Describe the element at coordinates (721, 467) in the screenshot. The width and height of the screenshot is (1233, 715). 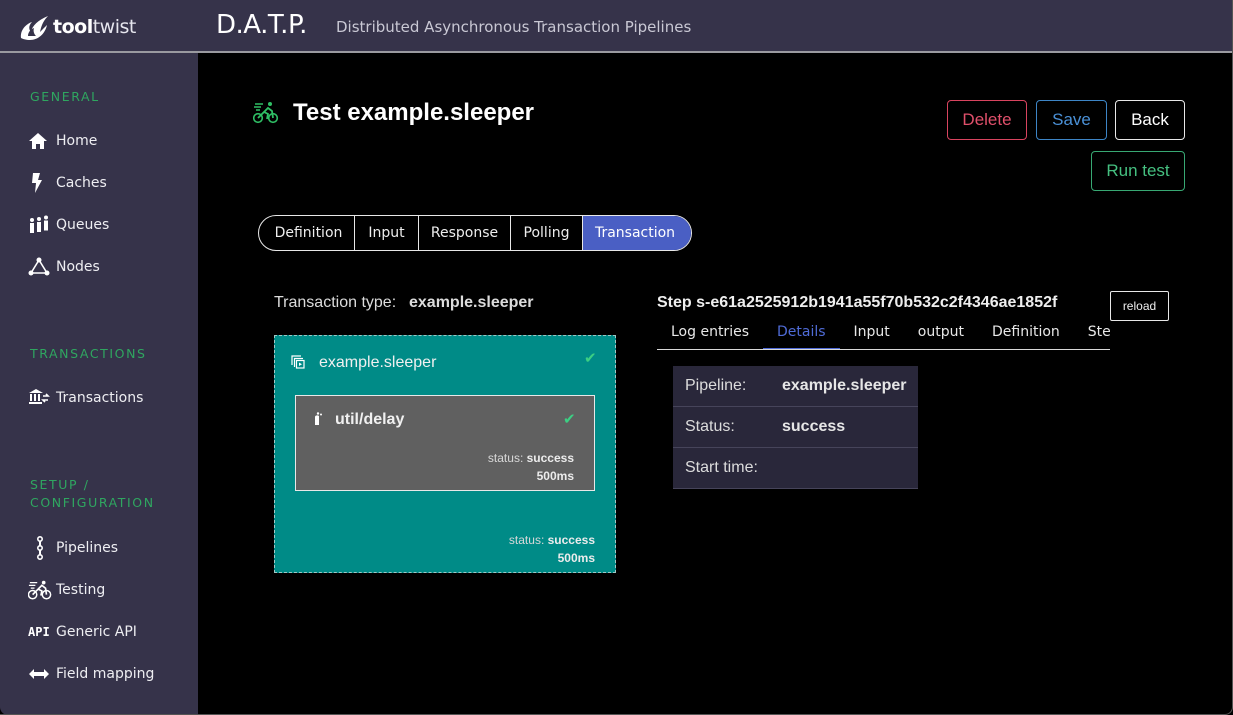
I see `details-label: Start time:` at that location.